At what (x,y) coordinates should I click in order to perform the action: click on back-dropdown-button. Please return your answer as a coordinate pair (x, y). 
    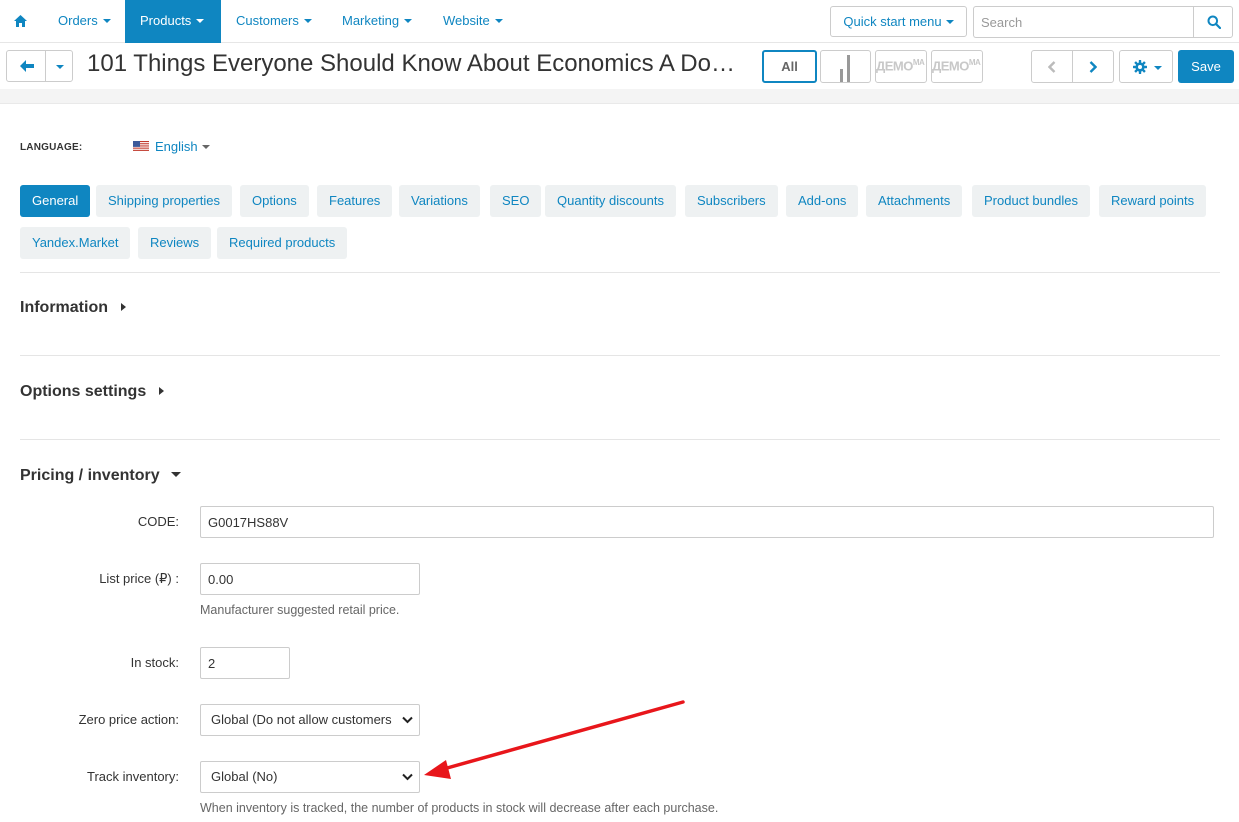
    Looking at the image, I should click on (59, 66).